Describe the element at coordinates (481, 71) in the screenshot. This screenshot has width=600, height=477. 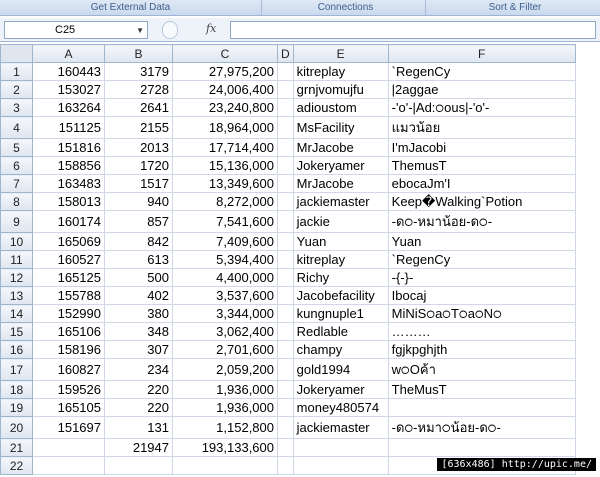
I see `cell-f: `RegenCy` at that location.